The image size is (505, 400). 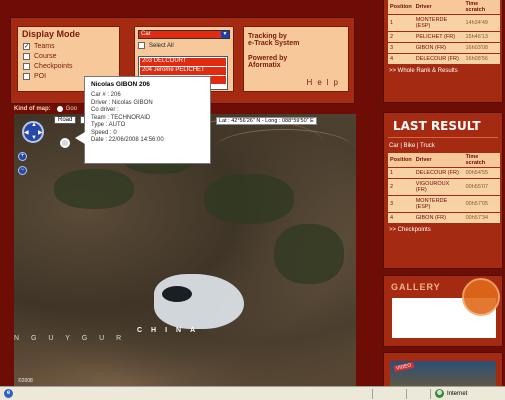 I want to click on pan-down-icon: ▼, so click(x=34, y=138).